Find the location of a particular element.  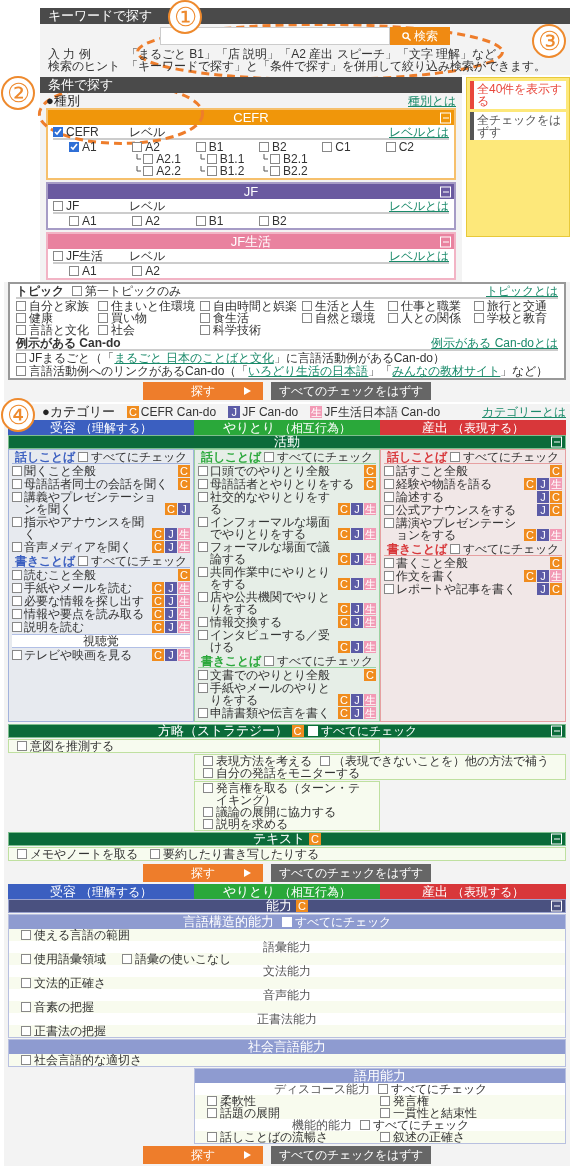

help-link: 例示がある Can-doとは is located at coordinates (494, 343).